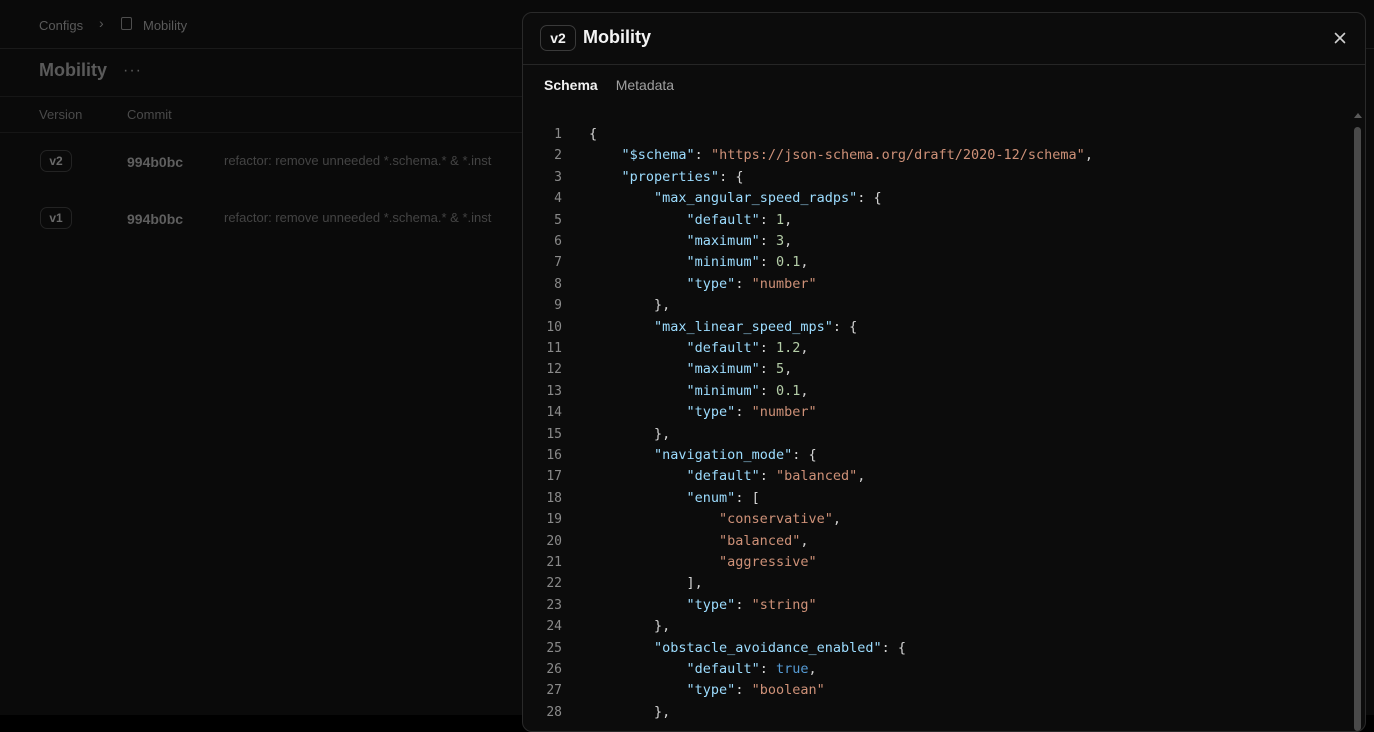  I want to click on code-token: "max_linear_speed_mps", so click(743, 326).